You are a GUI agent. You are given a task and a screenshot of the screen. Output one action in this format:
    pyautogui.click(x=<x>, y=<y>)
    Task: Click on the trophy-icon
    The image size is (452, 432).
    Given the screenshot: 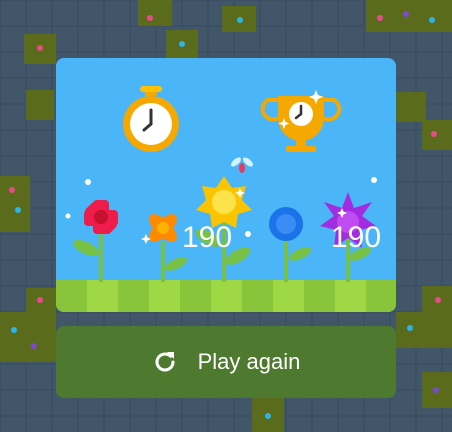 What is the action you would take?
    pyautogui.click(x=301, y=121)
    